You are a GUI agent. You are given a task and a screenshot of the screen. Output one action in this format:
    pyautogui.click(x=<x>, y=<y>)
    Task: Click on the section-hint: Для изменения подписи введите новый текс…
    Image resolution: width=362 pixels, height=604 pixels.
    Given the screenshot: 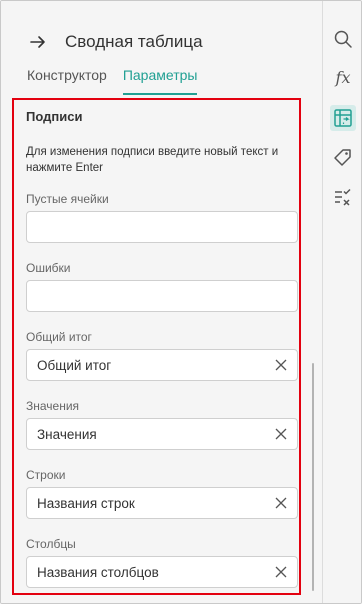 What is the action you would take?
    pyautogui.click(x=152, y=160)
    